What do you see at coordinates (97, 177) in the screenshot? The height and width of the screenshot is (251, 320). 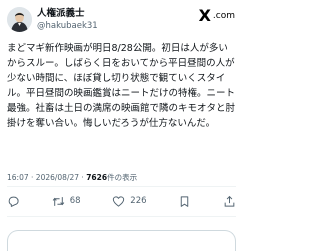 I see `views-count: 7626` at bounding box center [97, 177].